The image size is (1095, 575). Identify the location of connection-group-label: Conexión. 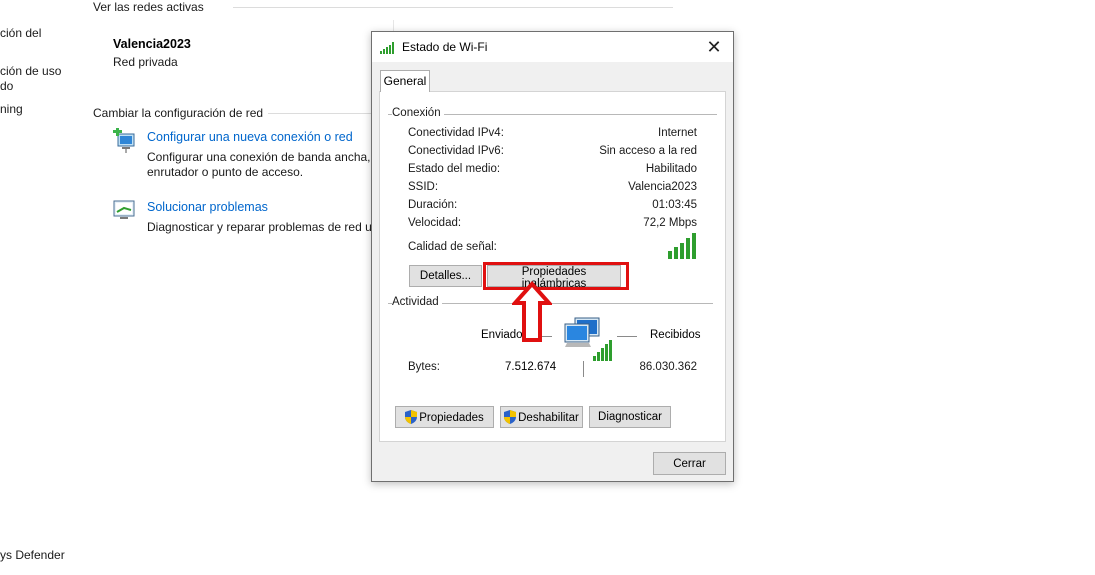
(418, 113).